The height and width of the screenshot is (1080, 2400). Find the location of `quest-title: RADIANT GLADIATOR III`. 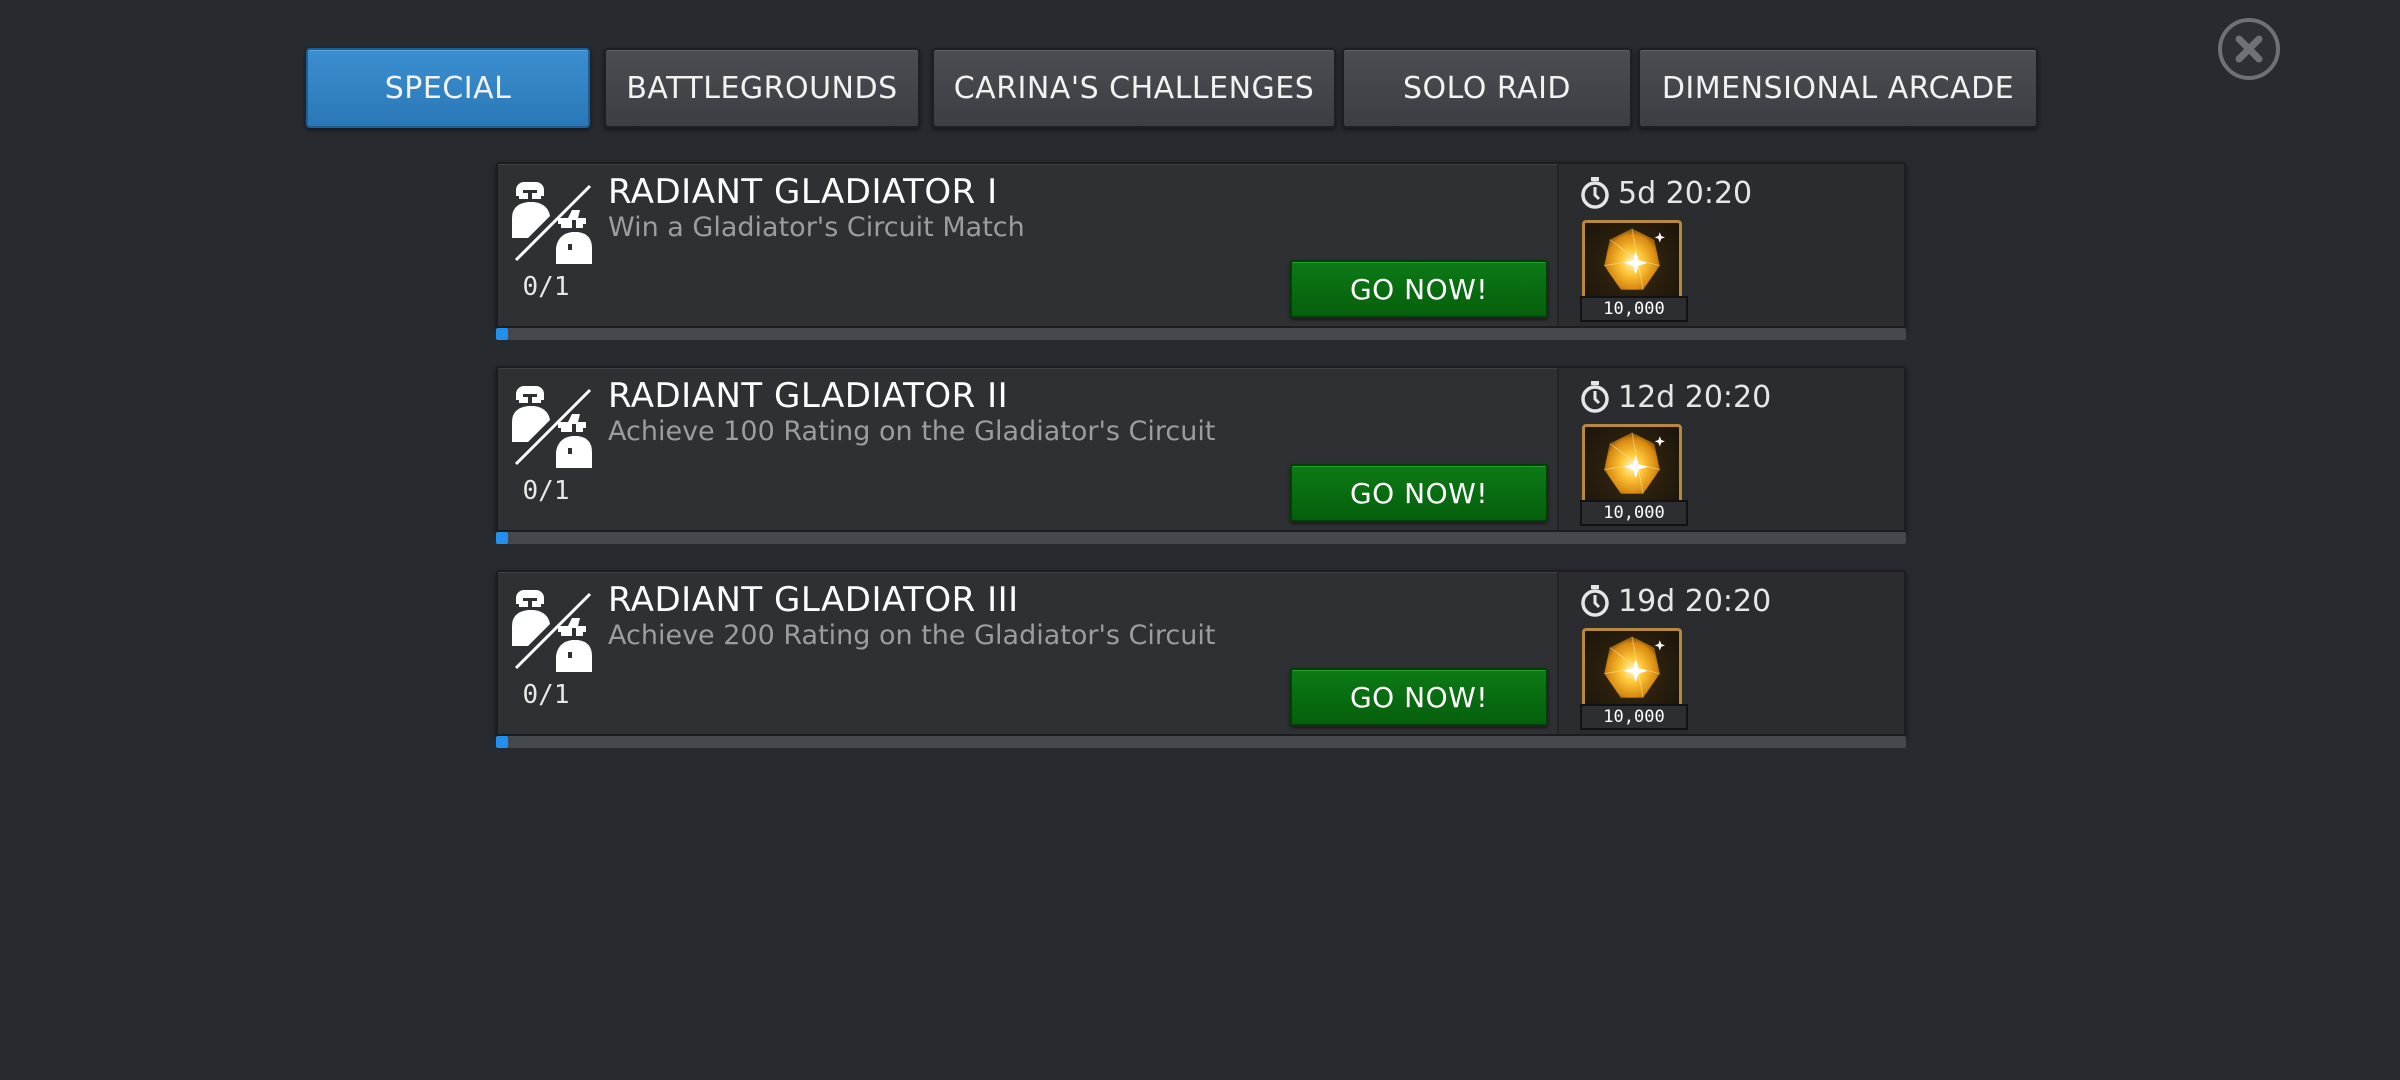

quest-title: RADIANT GLADIATOR III is located at coordinates (813, 600).